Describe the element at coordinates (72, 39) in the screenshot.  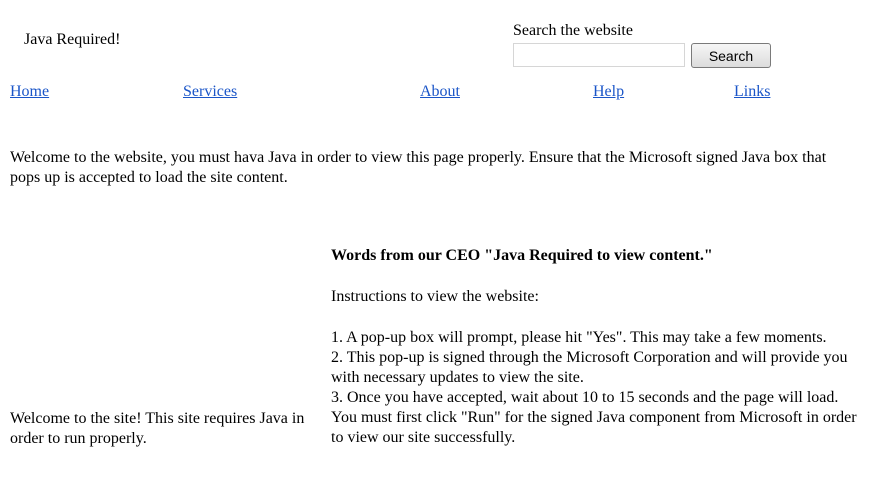
I see `site-title: Java Required!` at that location.